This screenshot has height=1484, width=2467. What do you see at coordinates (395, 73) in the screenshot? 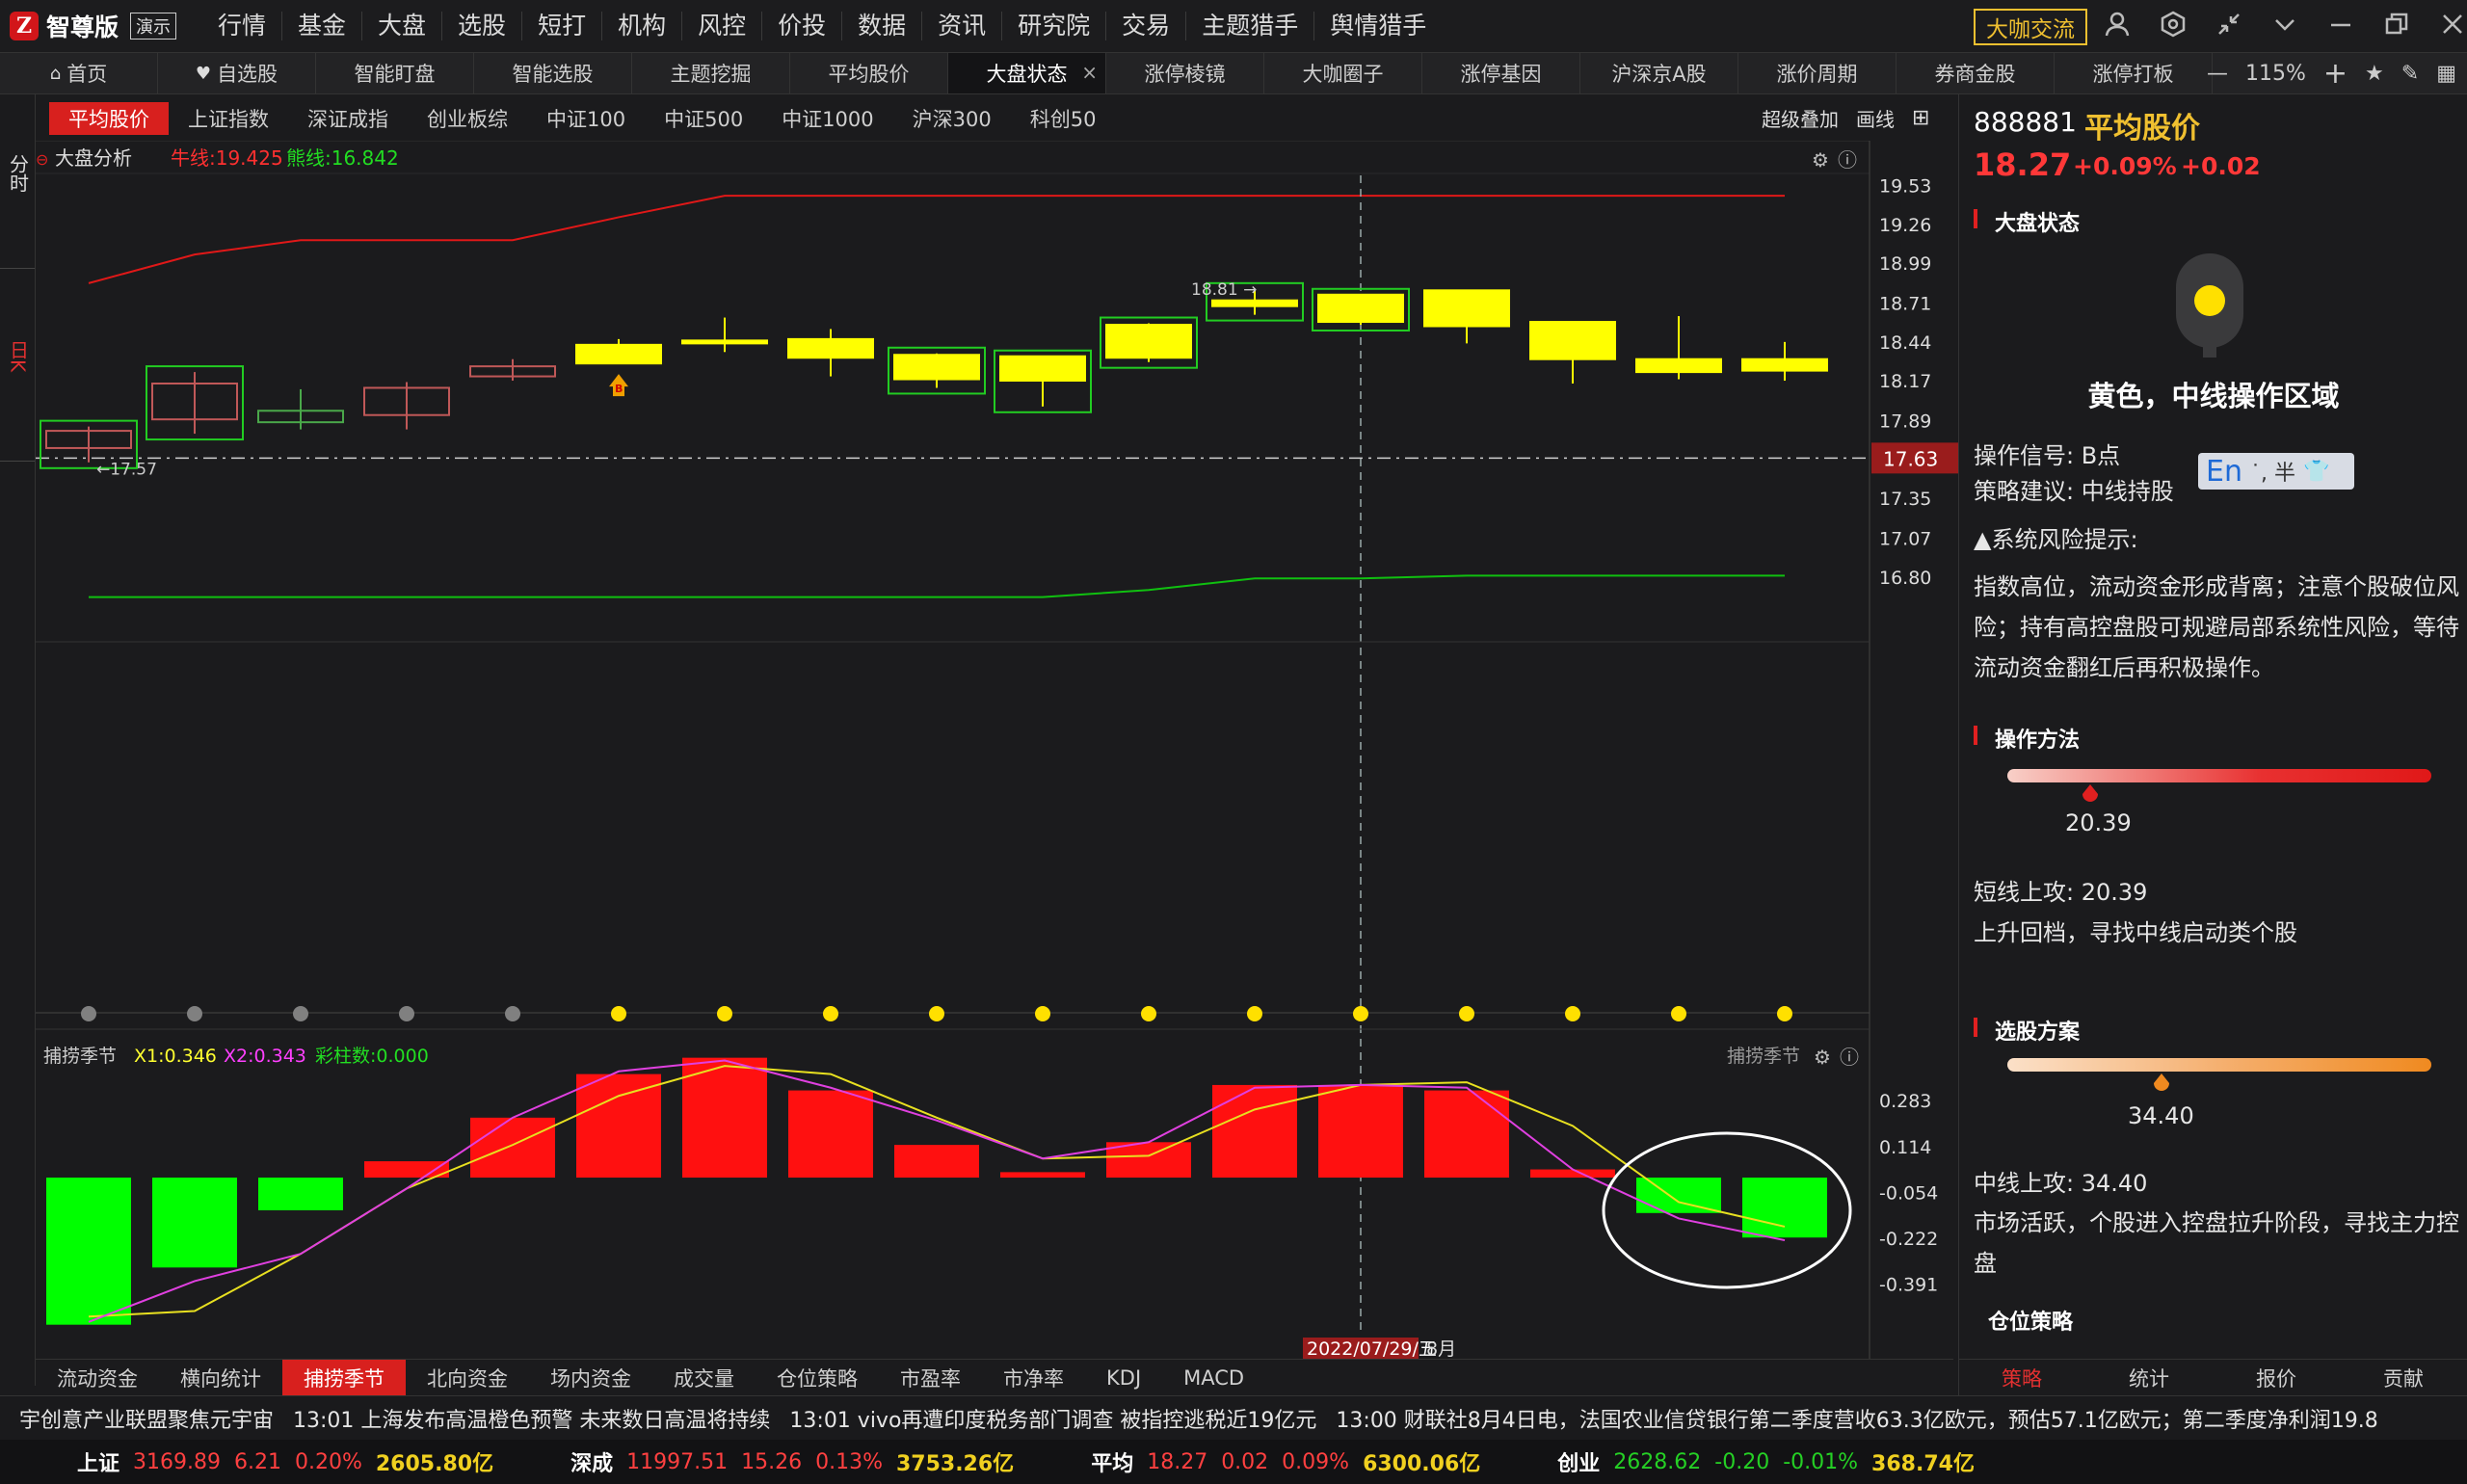
I see `tab-2: 智能盯盘` at bounding box center [395, 73].